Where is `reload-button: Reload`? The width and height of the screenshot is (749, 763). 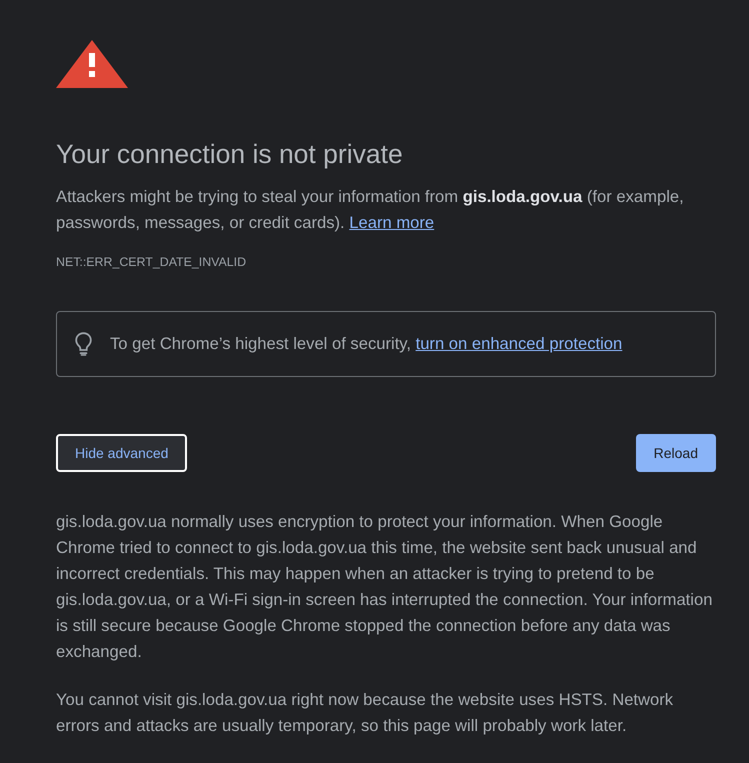
reload-button: Reload is located at coordinates (676, 453).